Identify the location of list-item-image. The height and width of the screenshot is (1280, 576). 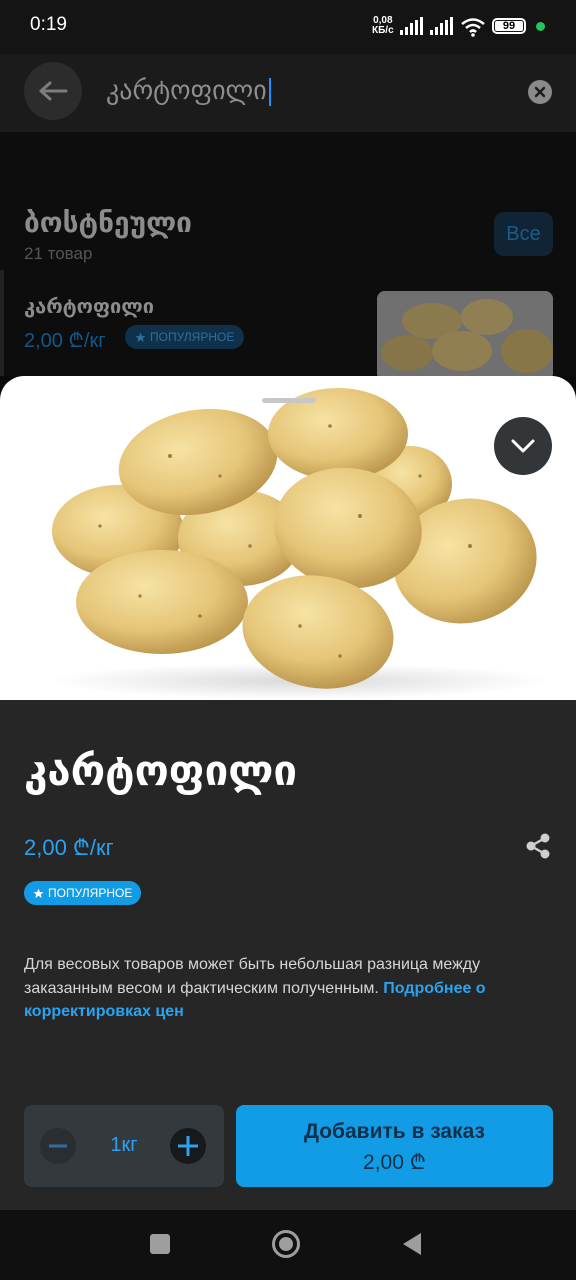
(465, 336).